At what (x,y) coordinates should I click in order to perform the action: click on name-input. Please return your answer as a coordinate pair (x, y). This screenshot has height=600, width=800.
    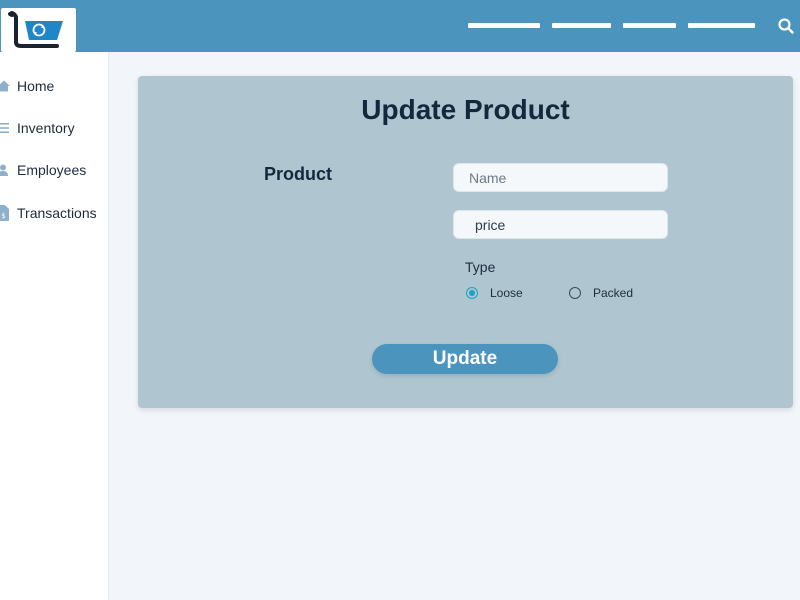
    Looking at the image, I should click on (560, 177).